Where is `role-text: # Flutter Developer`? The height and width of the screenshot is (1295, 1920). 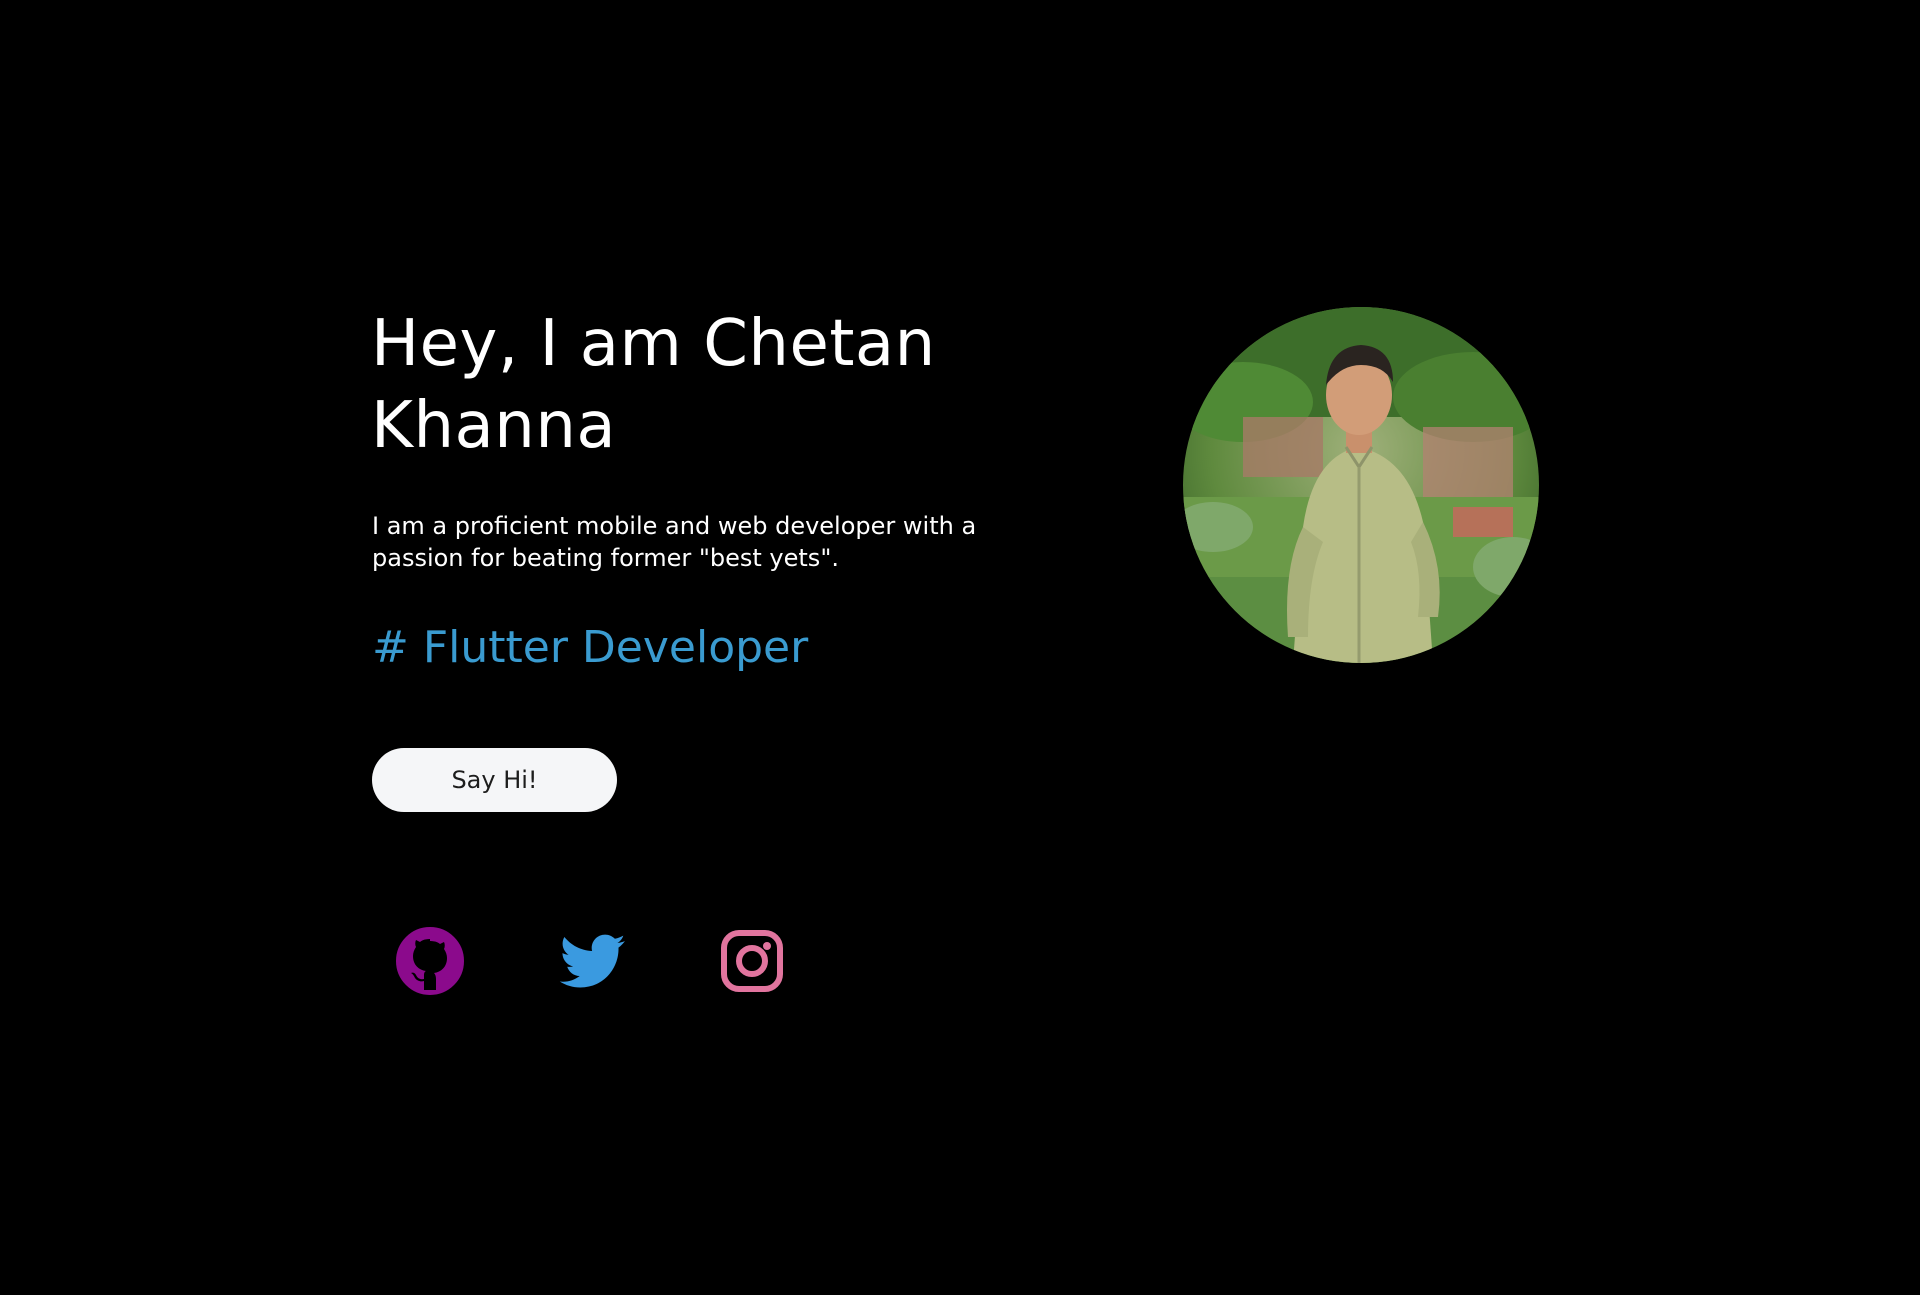
role-text: # Flutter Developer is located at coordinates (590, 647).